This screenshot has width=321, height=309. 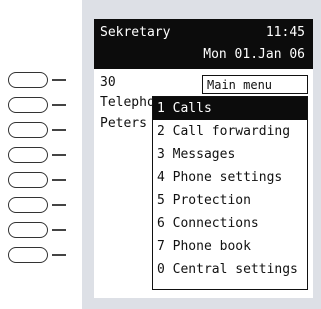 I want to click on menu-item-protection: 5 Protection, so click(x=230, y=200).